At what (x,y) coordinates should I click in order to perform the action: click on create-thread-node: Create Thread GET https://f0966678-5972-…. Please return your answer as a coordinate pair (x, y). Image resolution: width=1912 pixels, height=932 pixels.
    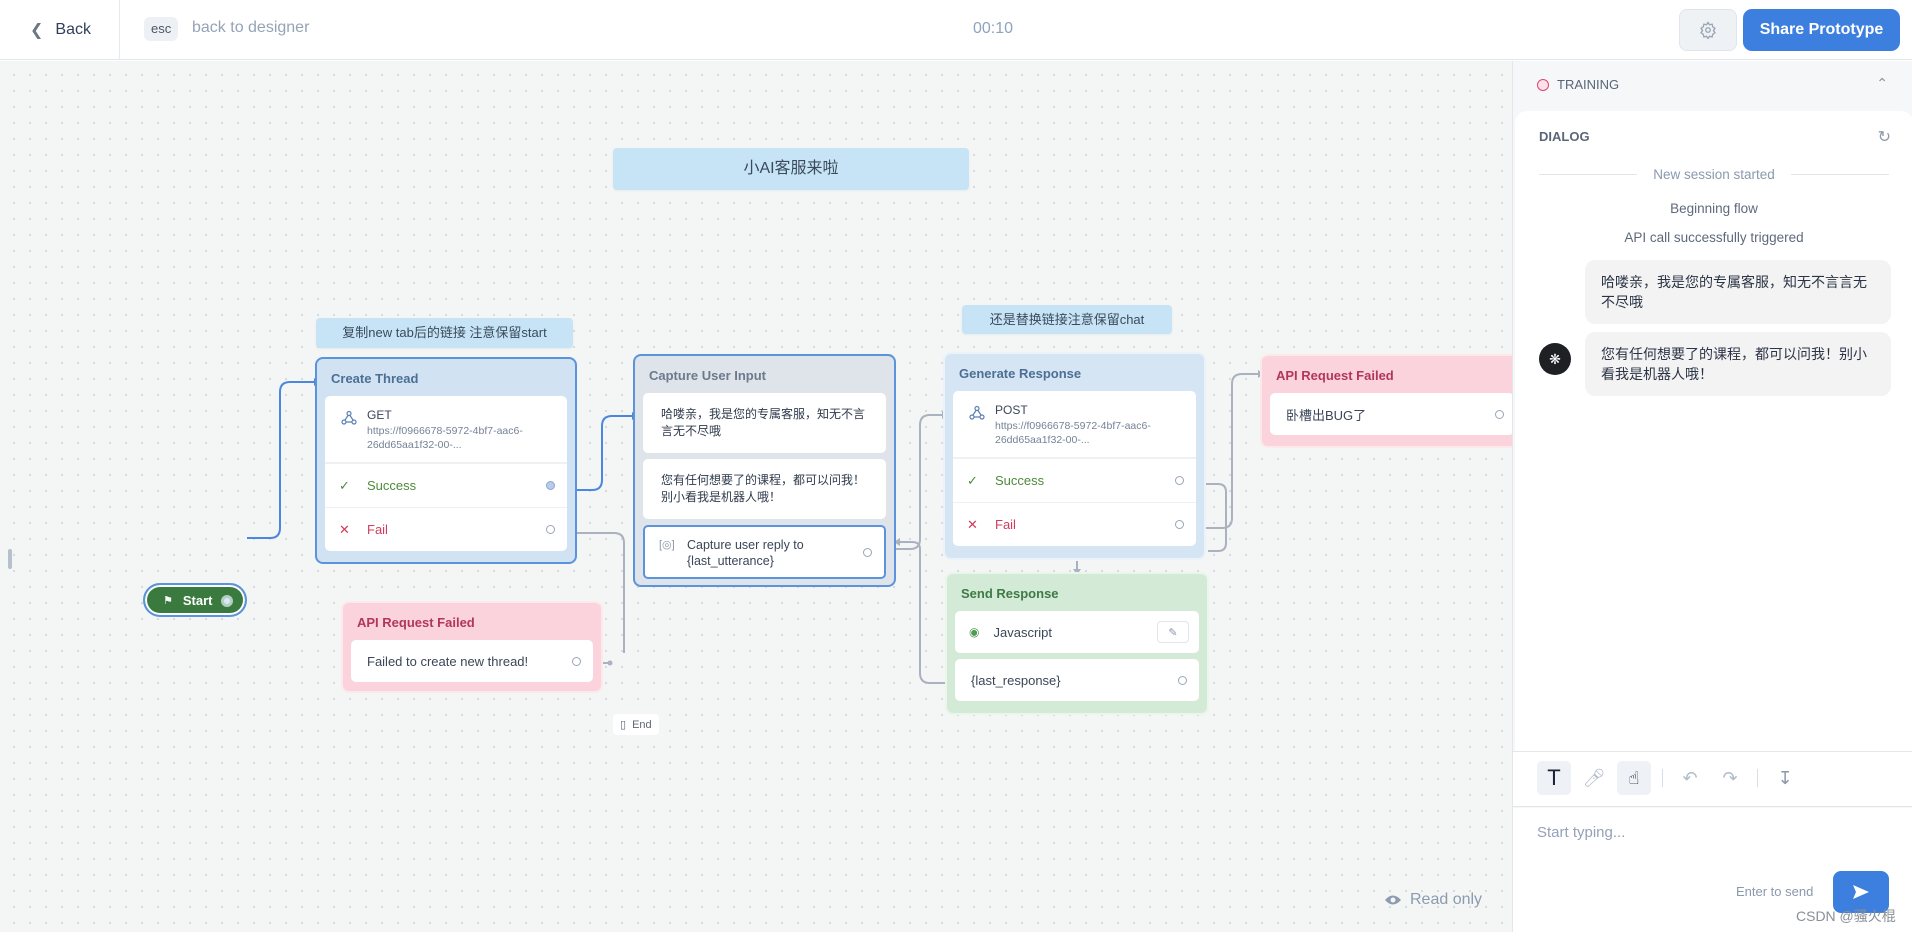
    Looking at the image, I should click on (446, 460).